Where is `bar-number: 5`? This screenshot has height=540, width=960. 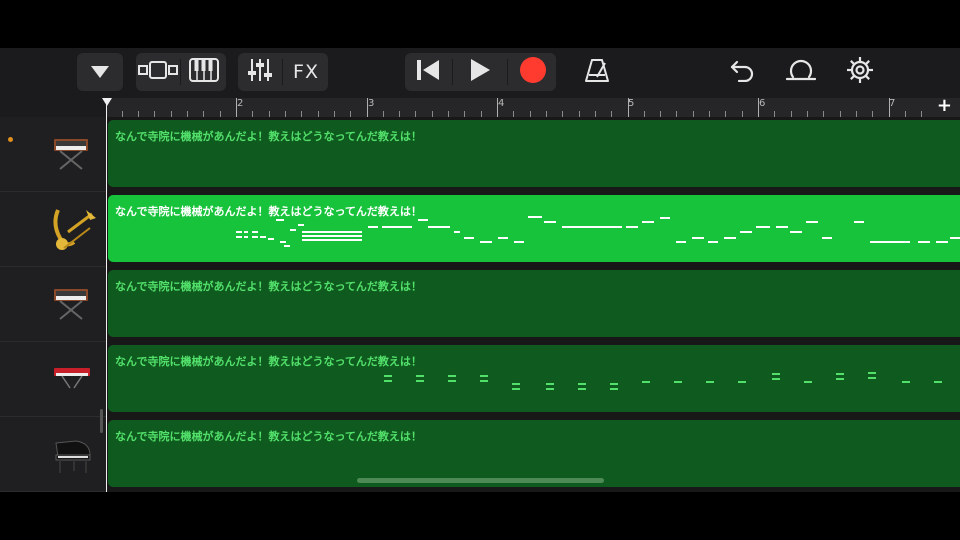 bar-number: 5 is located at coordinates (631, 103).